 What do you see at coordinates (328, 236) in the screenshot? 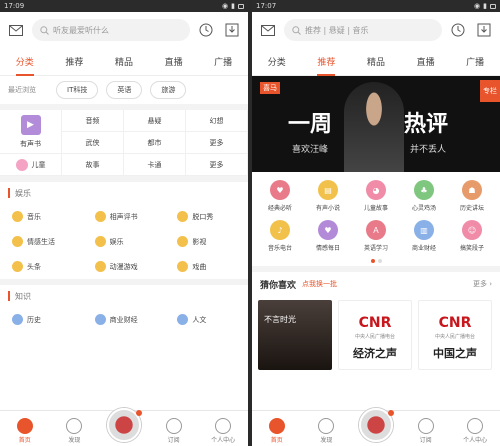
I see `quick-item: ♥ 情感每日` at bounding box center [328, 236].